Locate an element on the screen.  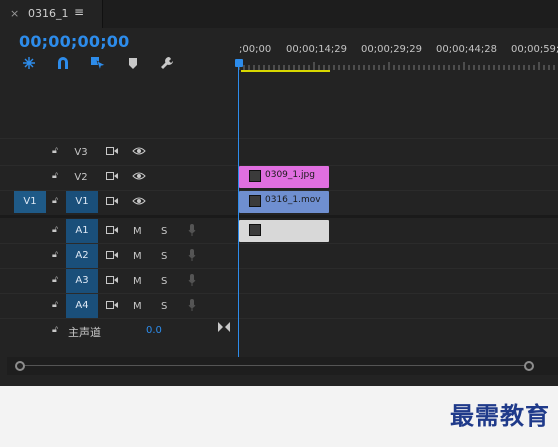
clip-name: 0309_1.jpg is located at coordinates (290, 175).